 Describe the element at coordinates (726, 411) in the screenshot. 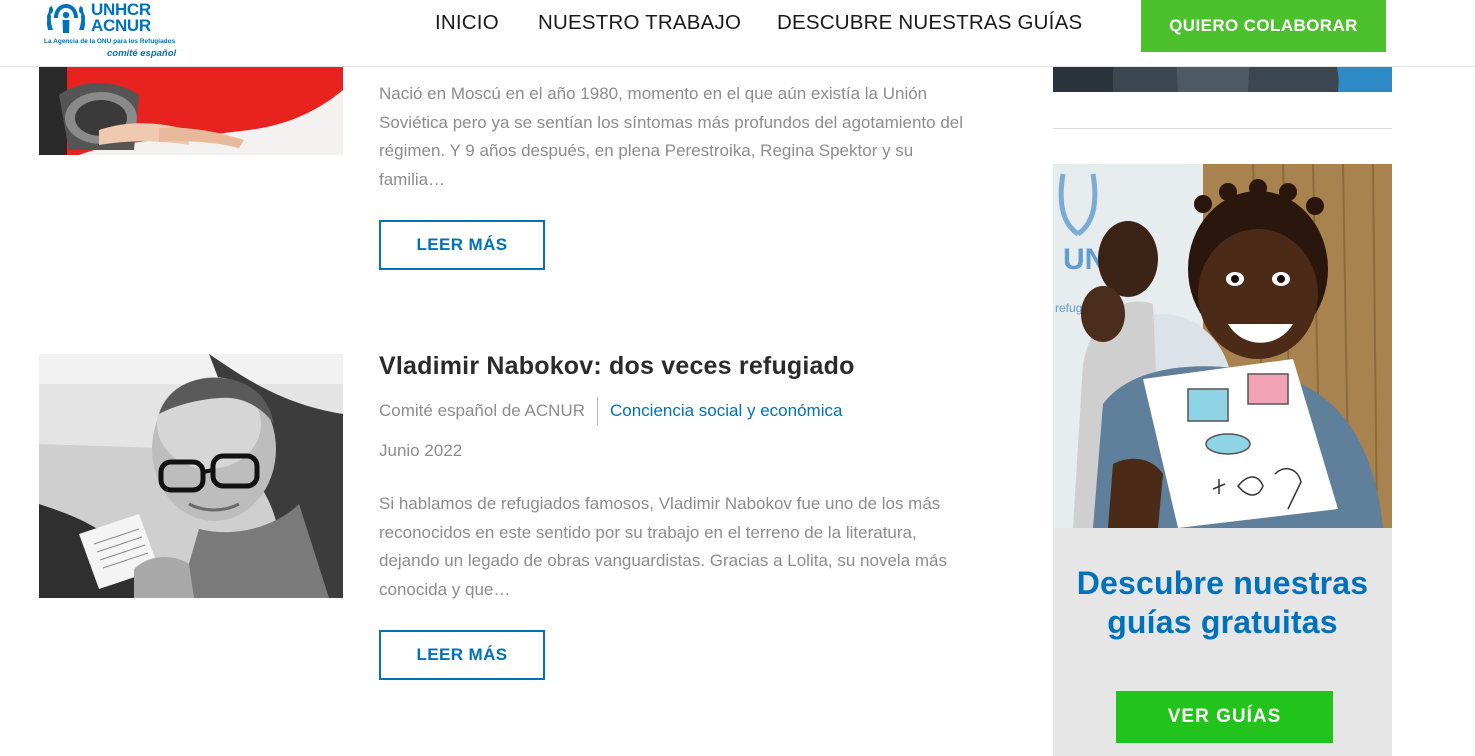

I see `article-category-link: Conciencia social y económica` at that location.